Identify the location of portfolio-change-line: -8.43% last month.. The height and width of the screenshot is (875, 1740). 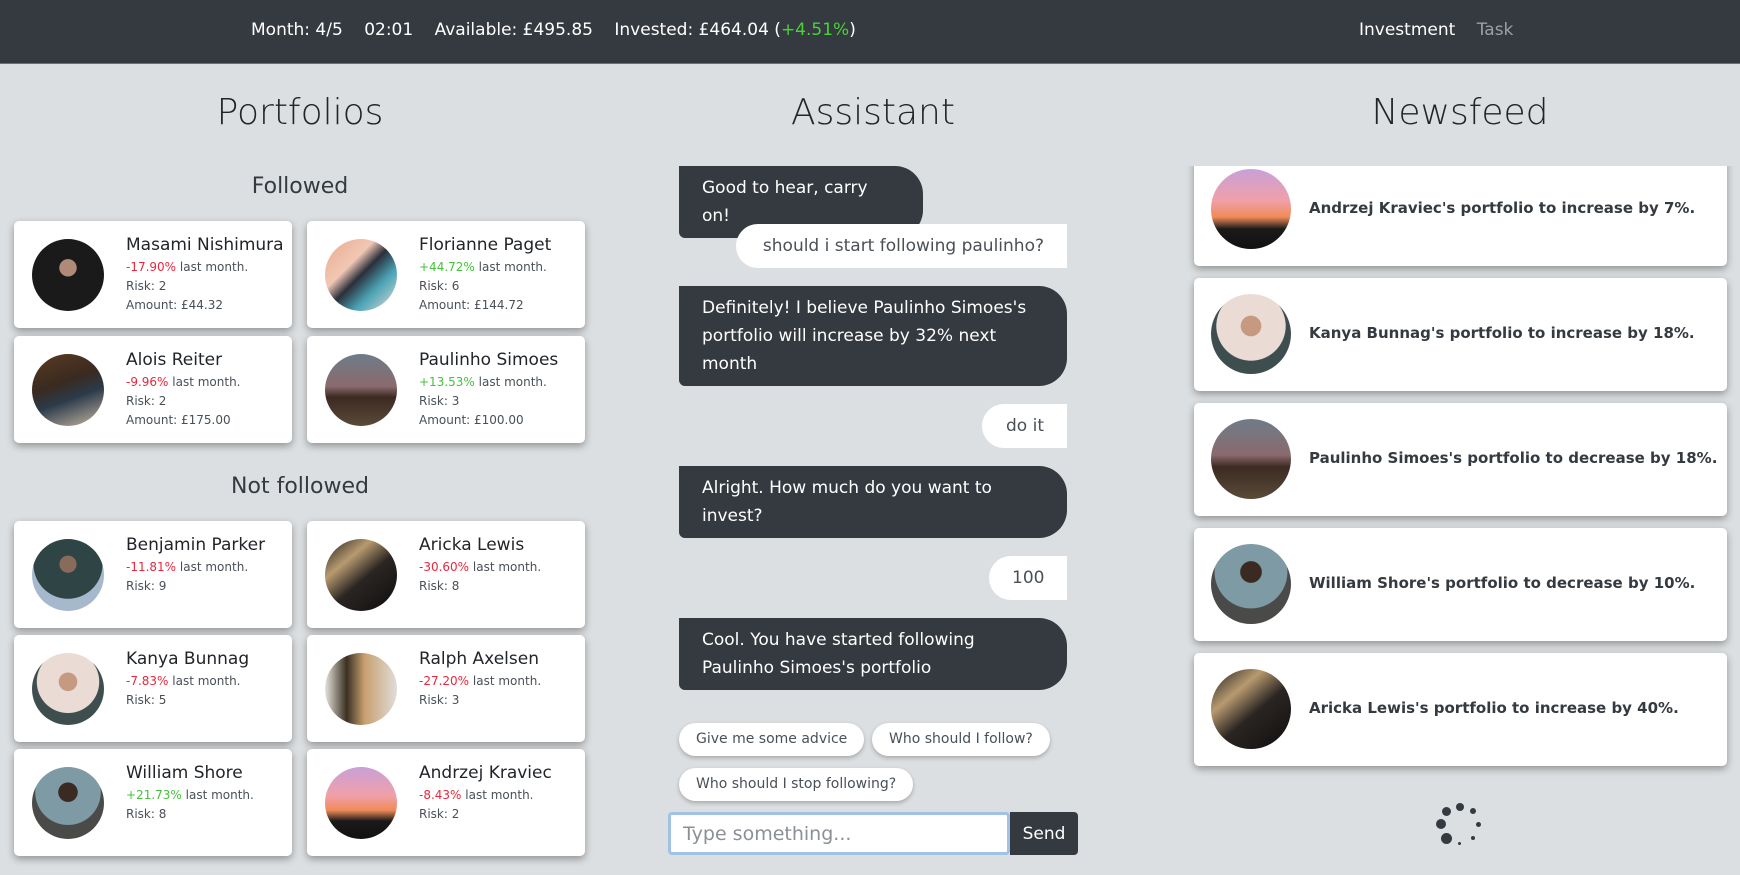
(485, 795).